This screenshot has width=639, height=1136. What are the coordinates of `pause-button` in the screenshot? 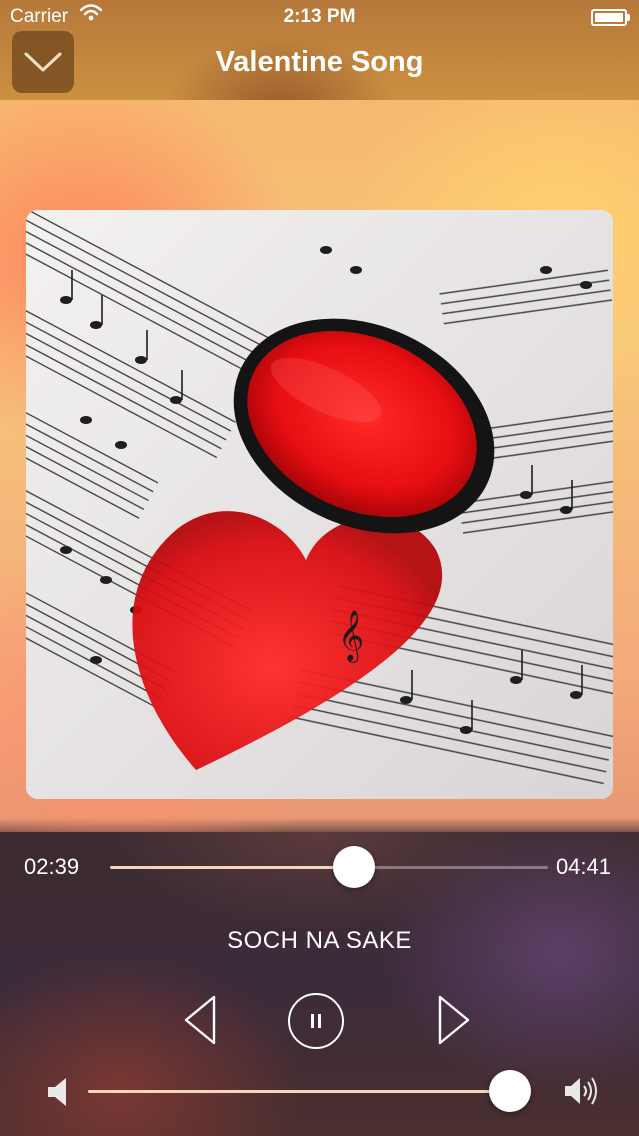 It's located at (316, 1021).